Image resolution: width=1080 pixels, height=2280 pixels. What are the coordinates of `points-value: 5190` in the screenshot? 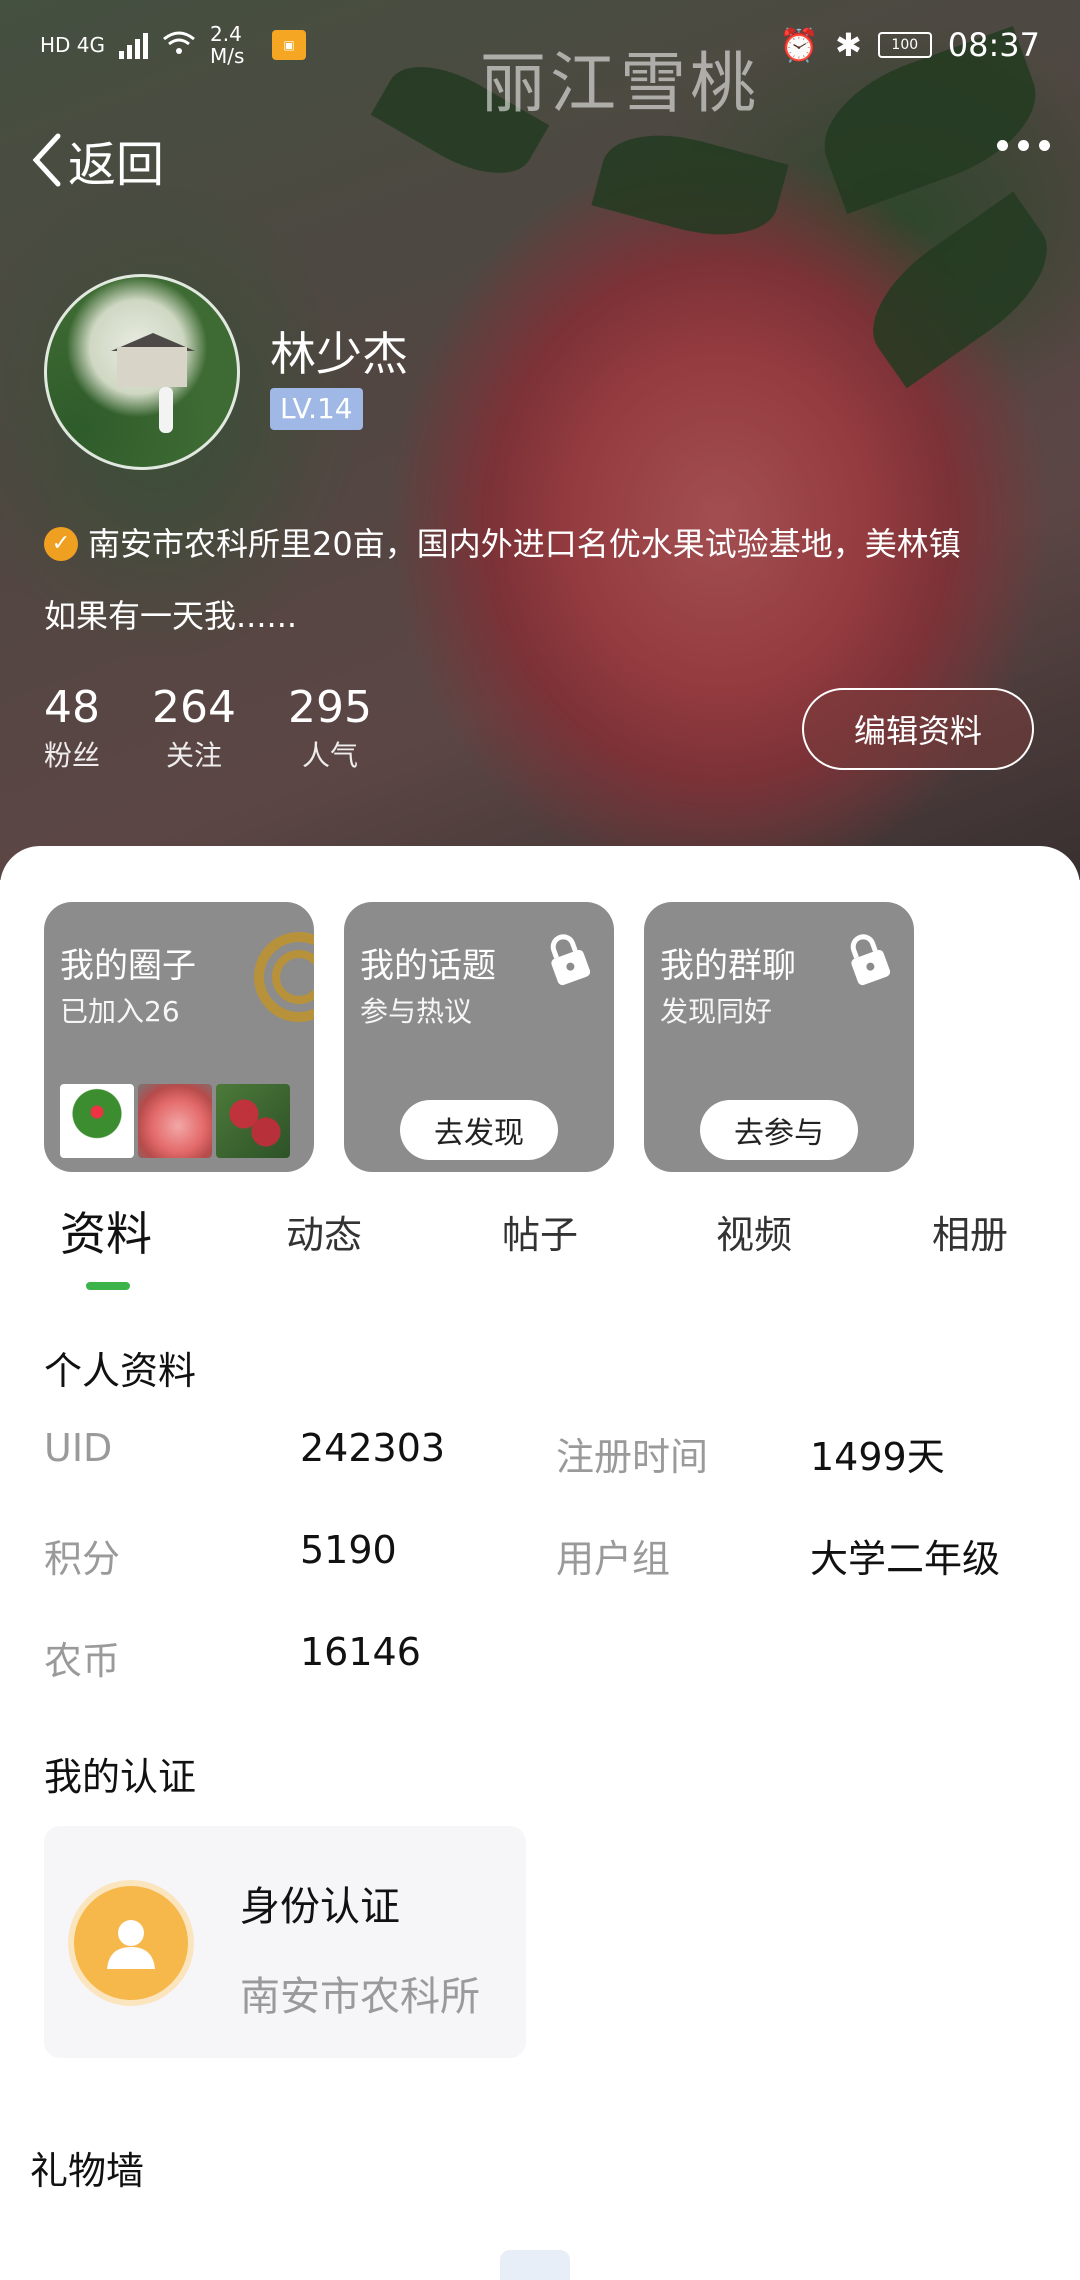 It's located at (348, 1550).